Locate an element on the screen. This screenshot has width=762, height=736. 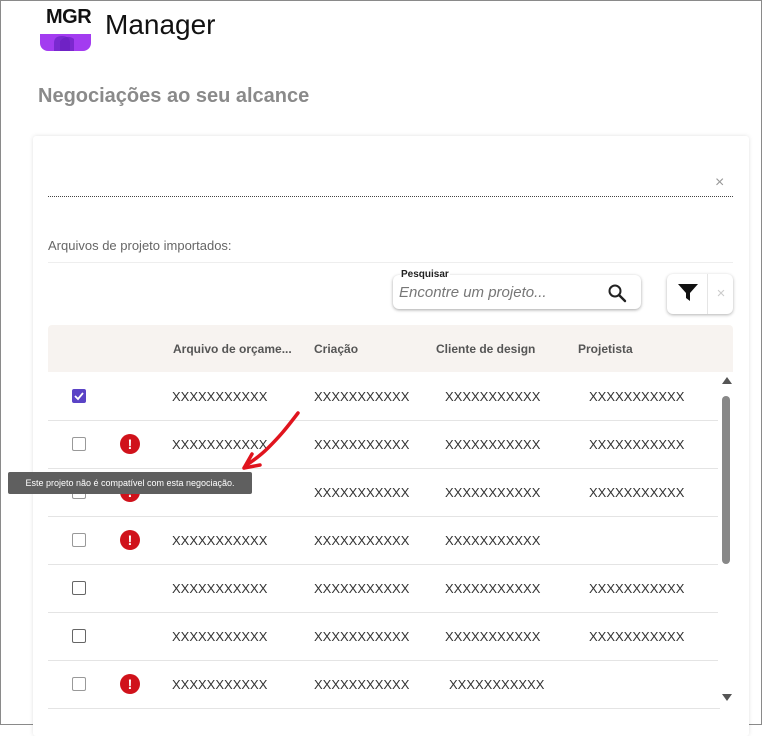
checkmark-icon is located at coordinates (79, 396).